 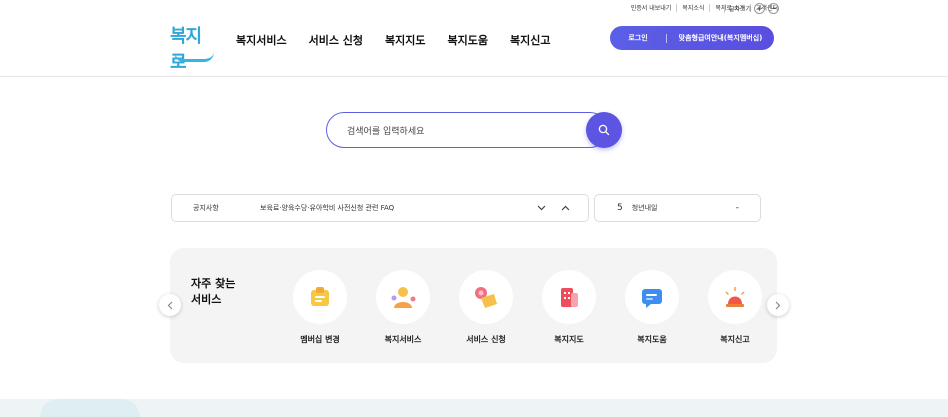 What do you see at coordinates (541, 208) in the screenshot?
I see `chevron-down-icon` at bounding box center [541, 208].